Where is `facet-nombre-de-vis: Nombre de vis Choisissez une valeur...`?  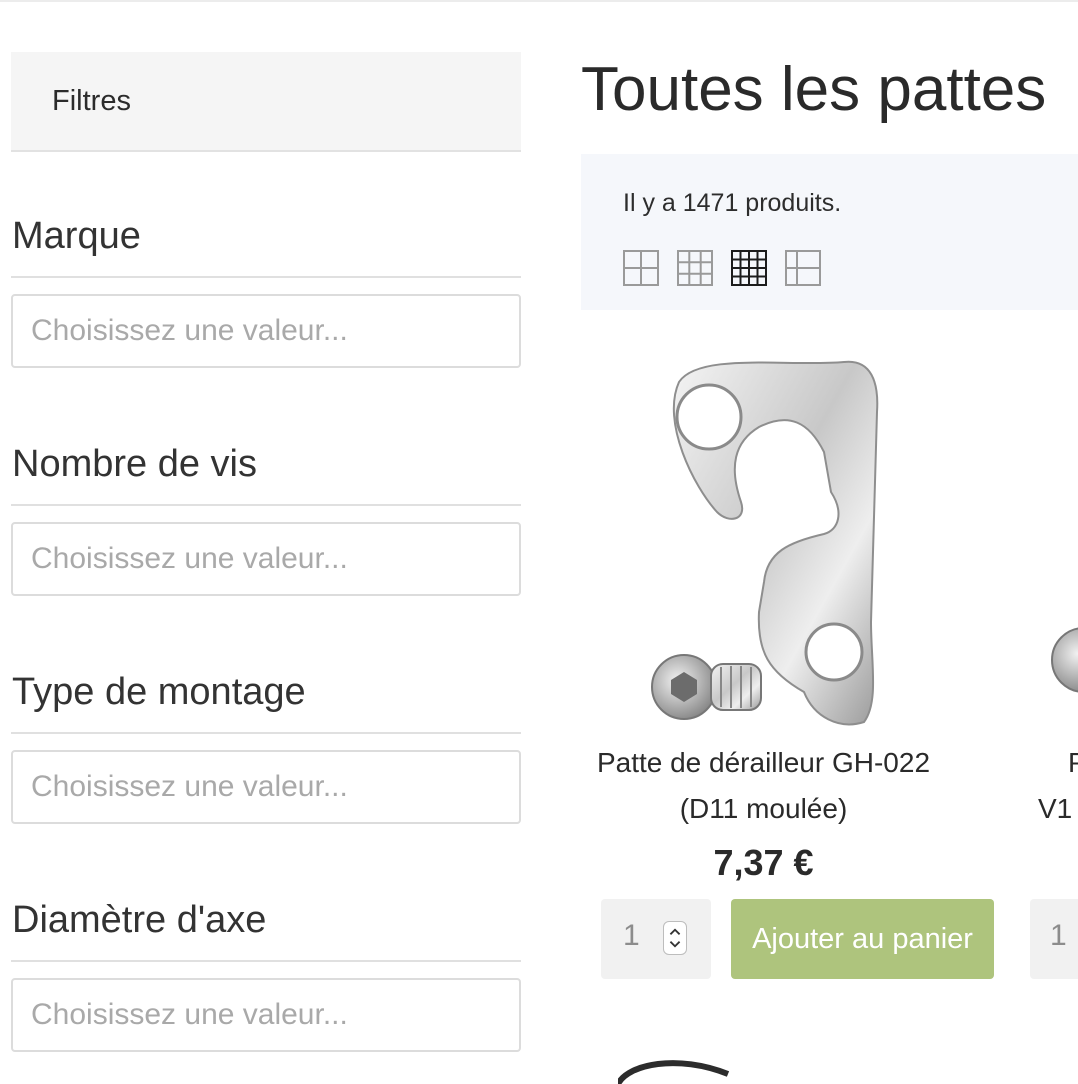
facet-nombre-de-vis: Nombre de vis Choisissez une valeur... is located at coordinates (266, 519).